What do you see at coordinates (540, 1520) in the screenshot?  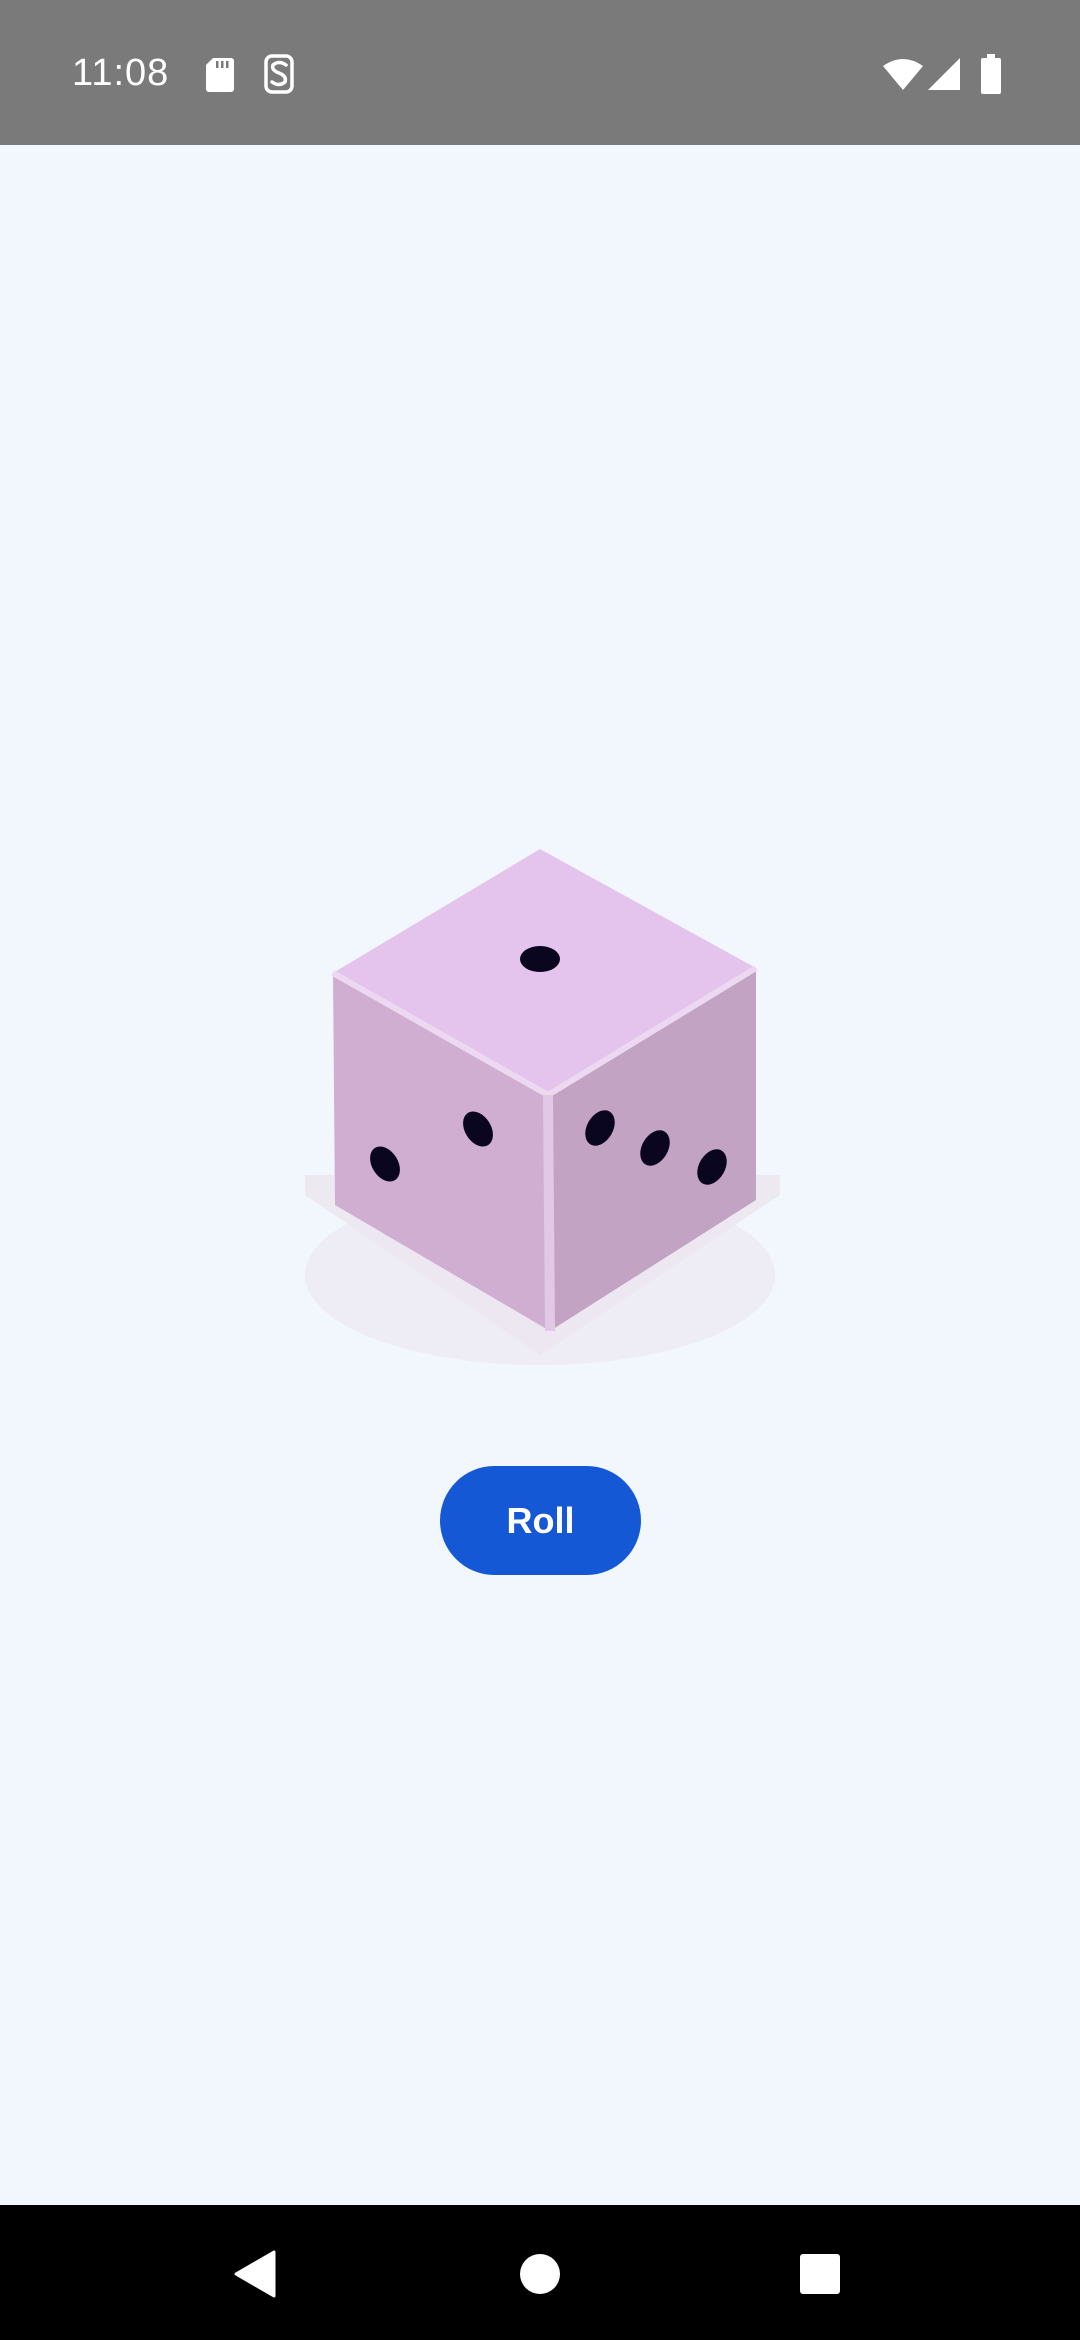 I see `roll-button: Roll` at bounding box center [540, 1520].